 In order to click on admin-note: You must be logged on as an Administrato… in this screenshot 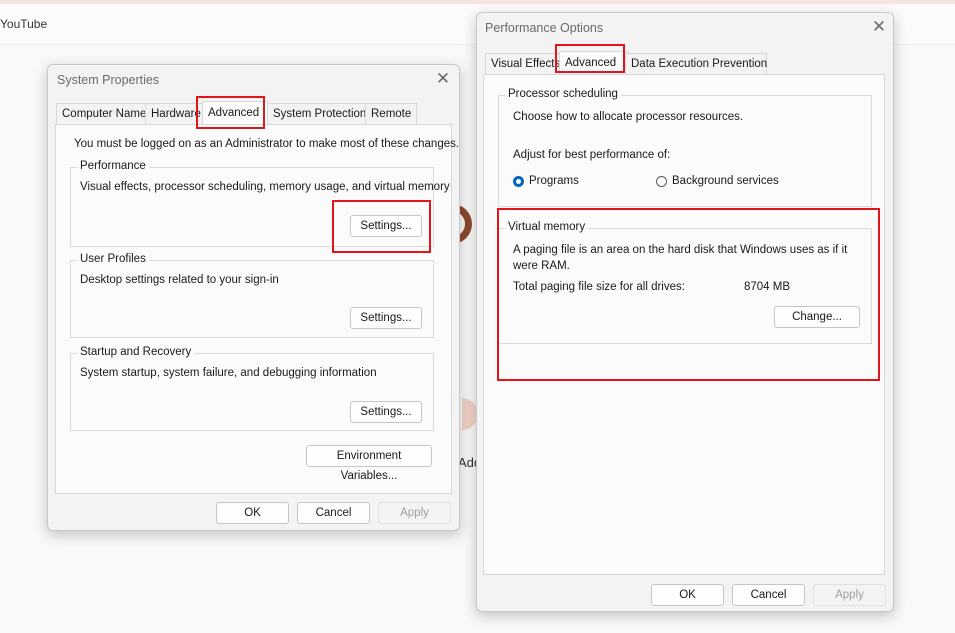, I will do `click(267, 144)`.